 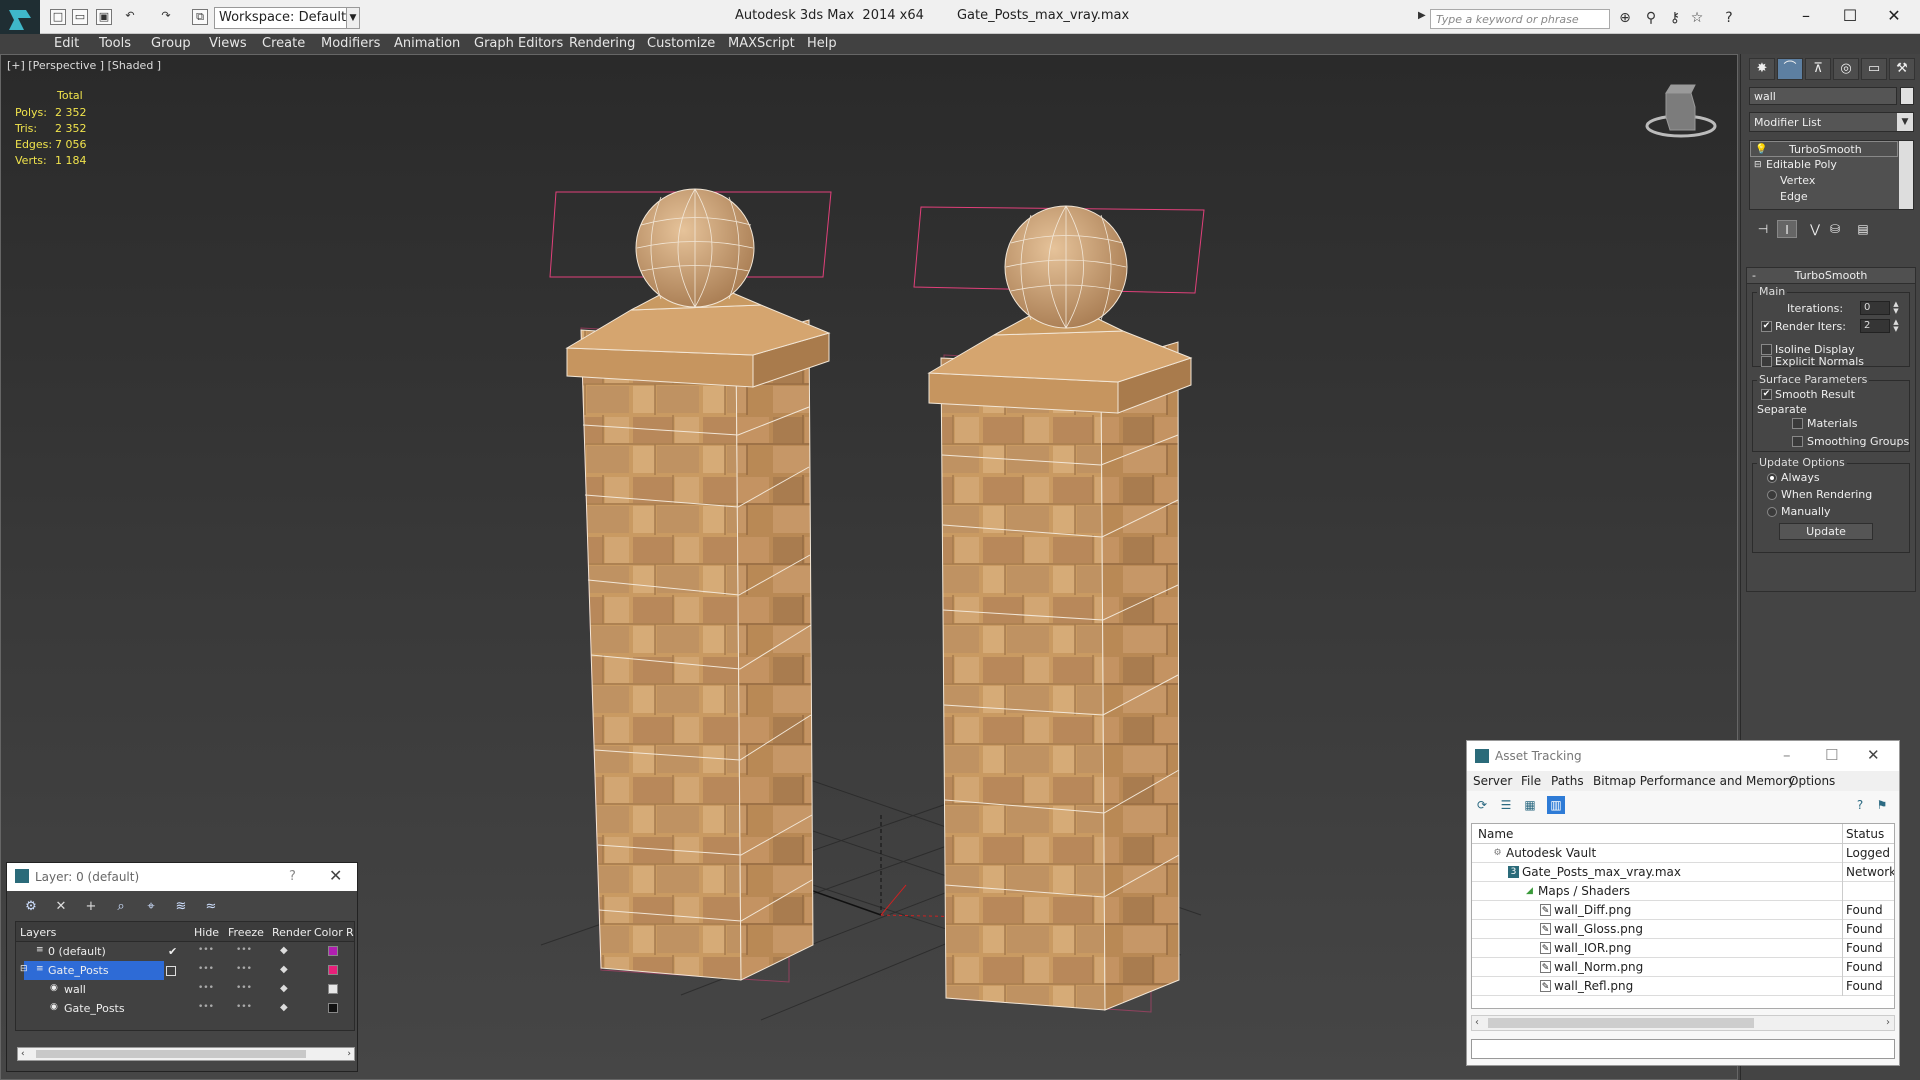 I want to click on table-row: ⚙ Autodesk Vault Logged C, so click(x=1683, y=853).